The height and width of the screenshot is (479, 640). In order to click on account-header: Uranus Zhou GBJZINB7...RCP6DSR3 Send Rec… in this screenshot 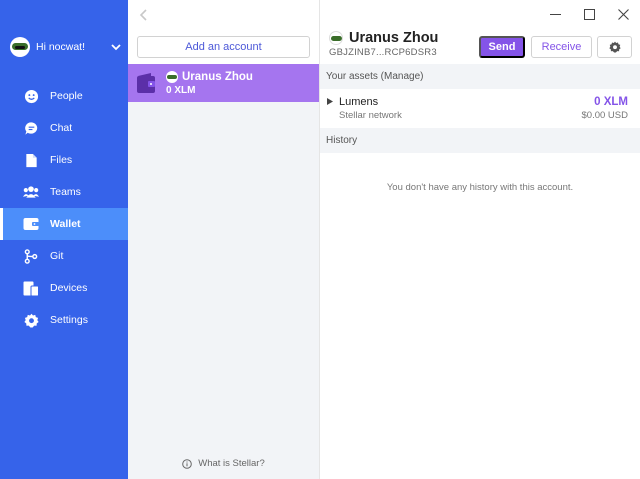, I will do `click(480, 46)`.